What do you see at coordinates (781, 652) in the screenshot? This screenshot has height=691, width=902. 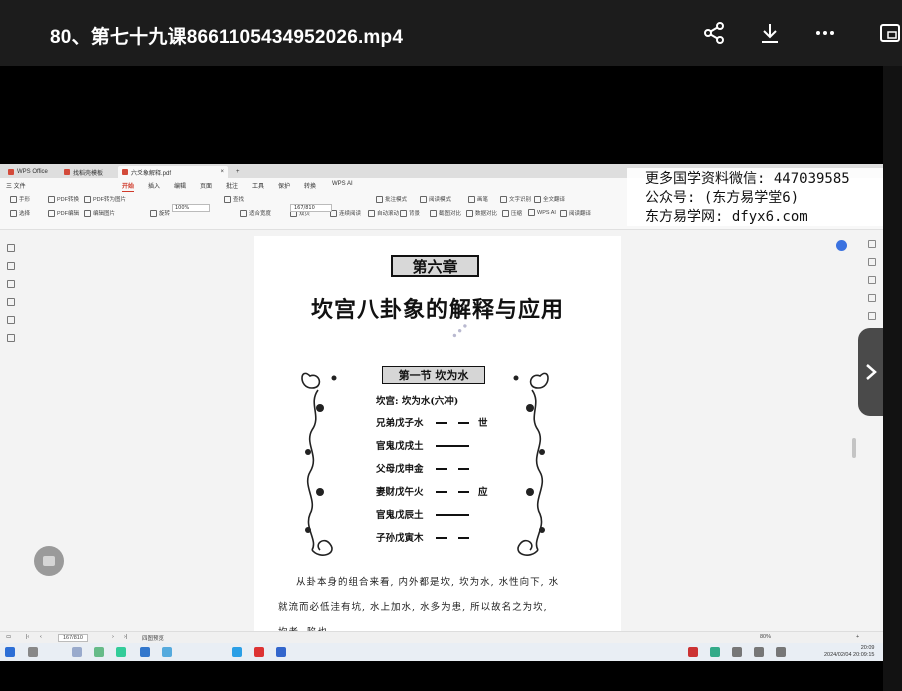 I see `network-icon` at bounding box center [781, 652].